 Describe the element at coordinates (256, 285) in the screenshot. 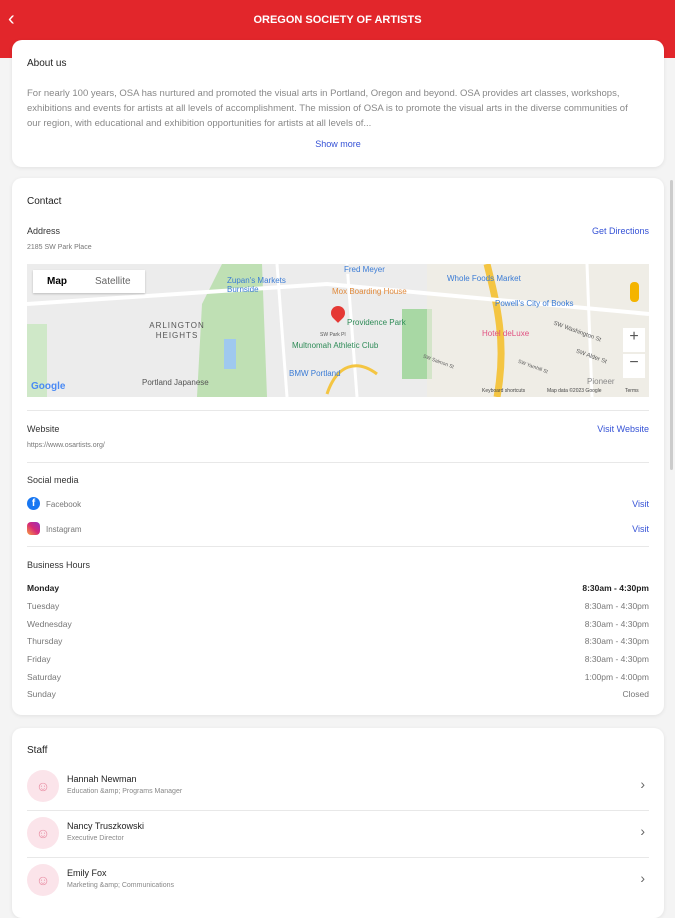

I see `map-label: Zupan's Markets Burnside` at that location.